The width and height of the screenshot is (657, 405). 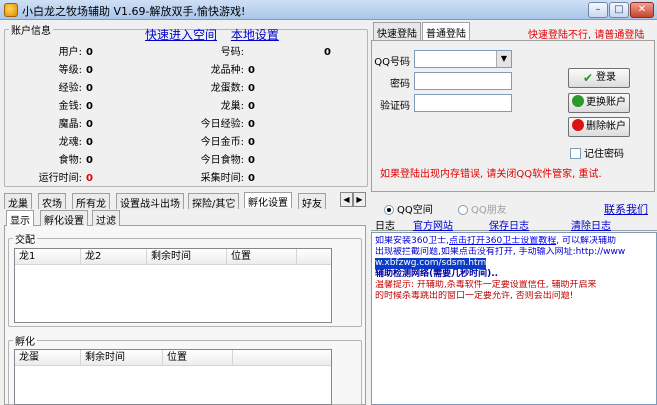 What do you see at coordinates (312, 201) in the screenshot?
I see `tab-friends: 好友` at bounding box center [312, 201].